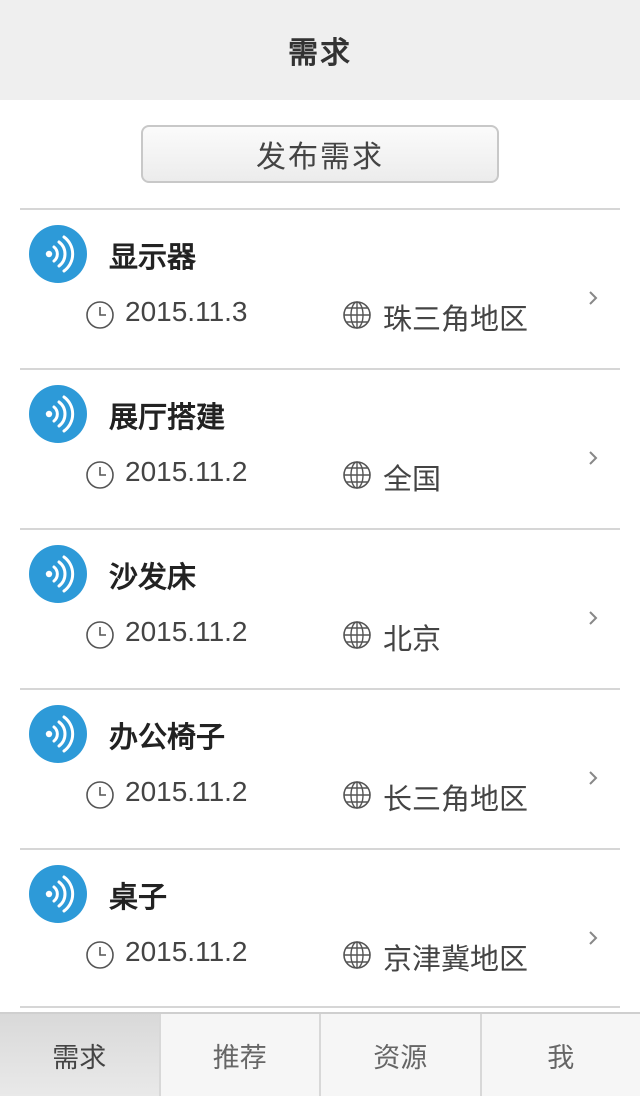 The image size is (640, 1096). Describe the element at coordinates (153, 257) in the screenshot. I see `item-title: 显示器` at that location.